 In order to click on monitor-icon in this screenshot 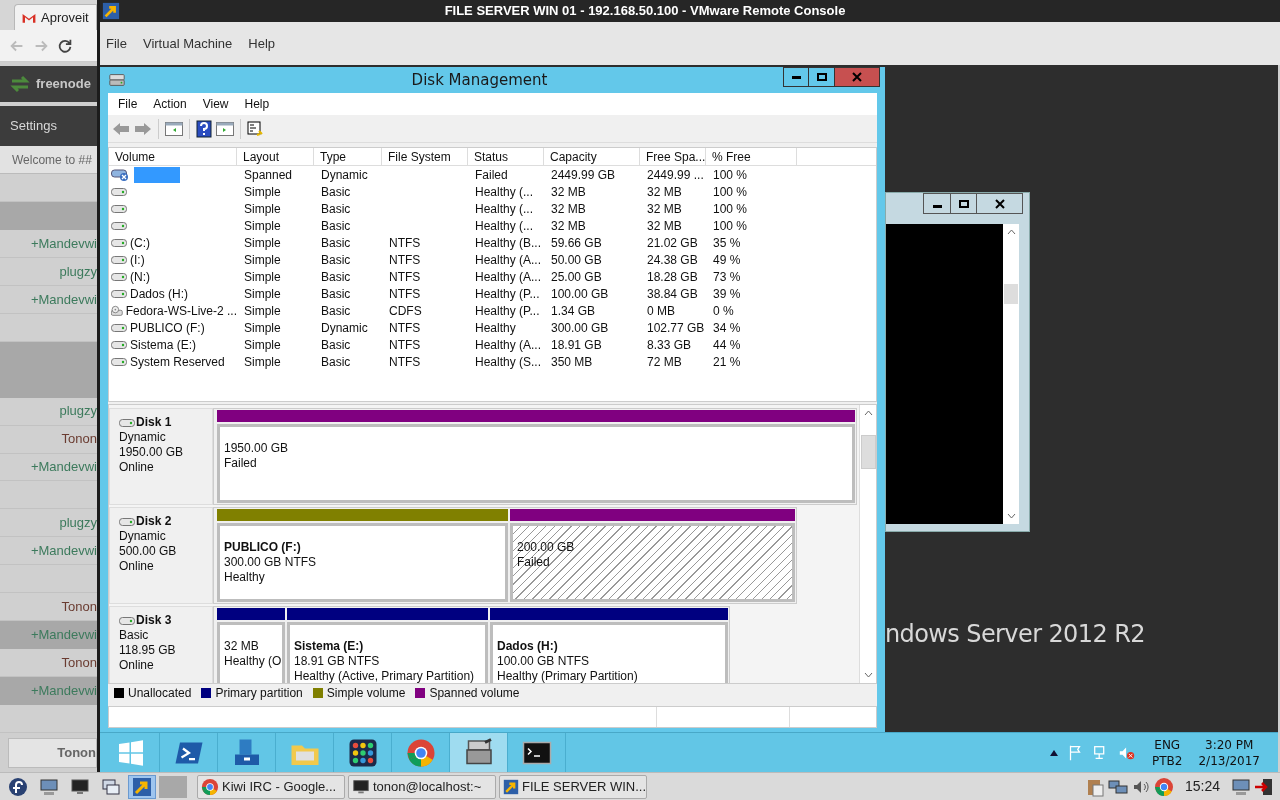, I will do `click(361, 786)`.